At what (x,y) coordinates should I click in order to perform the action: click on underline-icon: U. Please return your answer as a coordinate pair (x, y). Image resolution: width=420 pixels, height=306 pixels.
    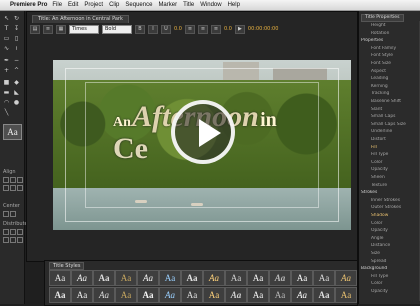
    Looking at the image, I should click on (166, 29).